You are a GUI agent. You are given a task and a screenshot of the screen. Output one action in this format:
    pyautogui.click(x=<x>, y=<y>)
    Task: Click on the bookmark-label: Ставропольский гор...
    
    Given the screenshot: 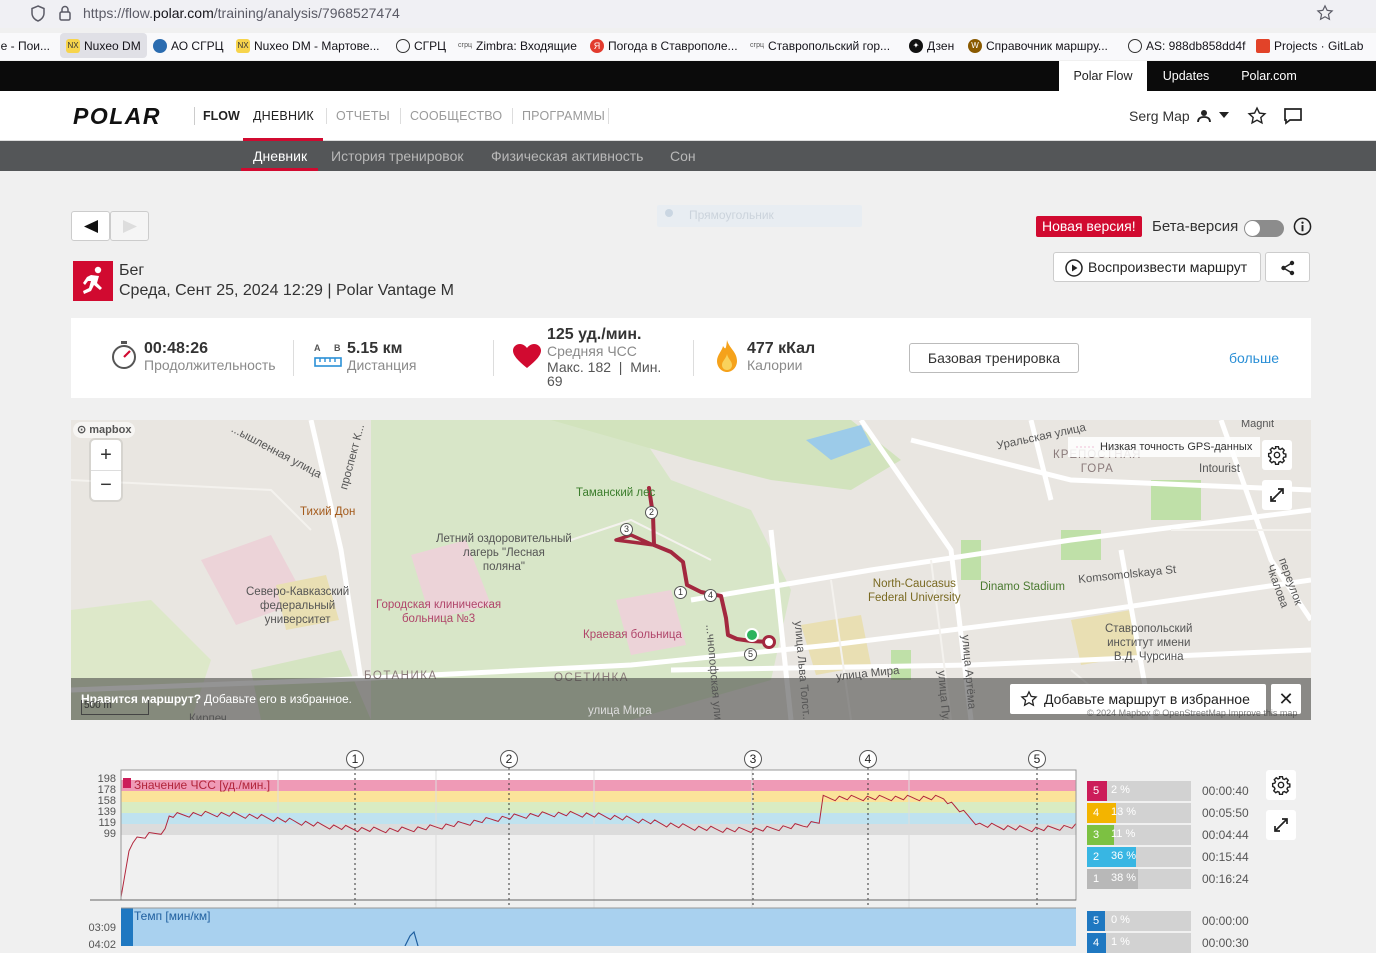 What is the action you would take?
    pyautogui.click(x=829, y=46)
    